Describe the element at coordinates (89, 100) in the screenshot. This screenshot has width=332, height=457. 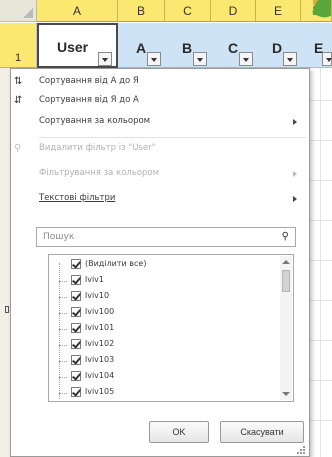
I see `menu-item-sort-za-label: Сортування від Я до А` at that location.